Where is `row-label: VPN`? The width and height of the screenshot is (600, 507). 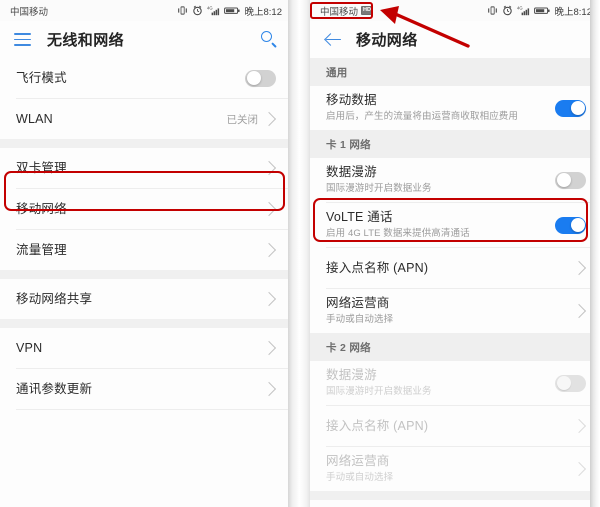 row-label: VPN is located at coordinates (29, 347).